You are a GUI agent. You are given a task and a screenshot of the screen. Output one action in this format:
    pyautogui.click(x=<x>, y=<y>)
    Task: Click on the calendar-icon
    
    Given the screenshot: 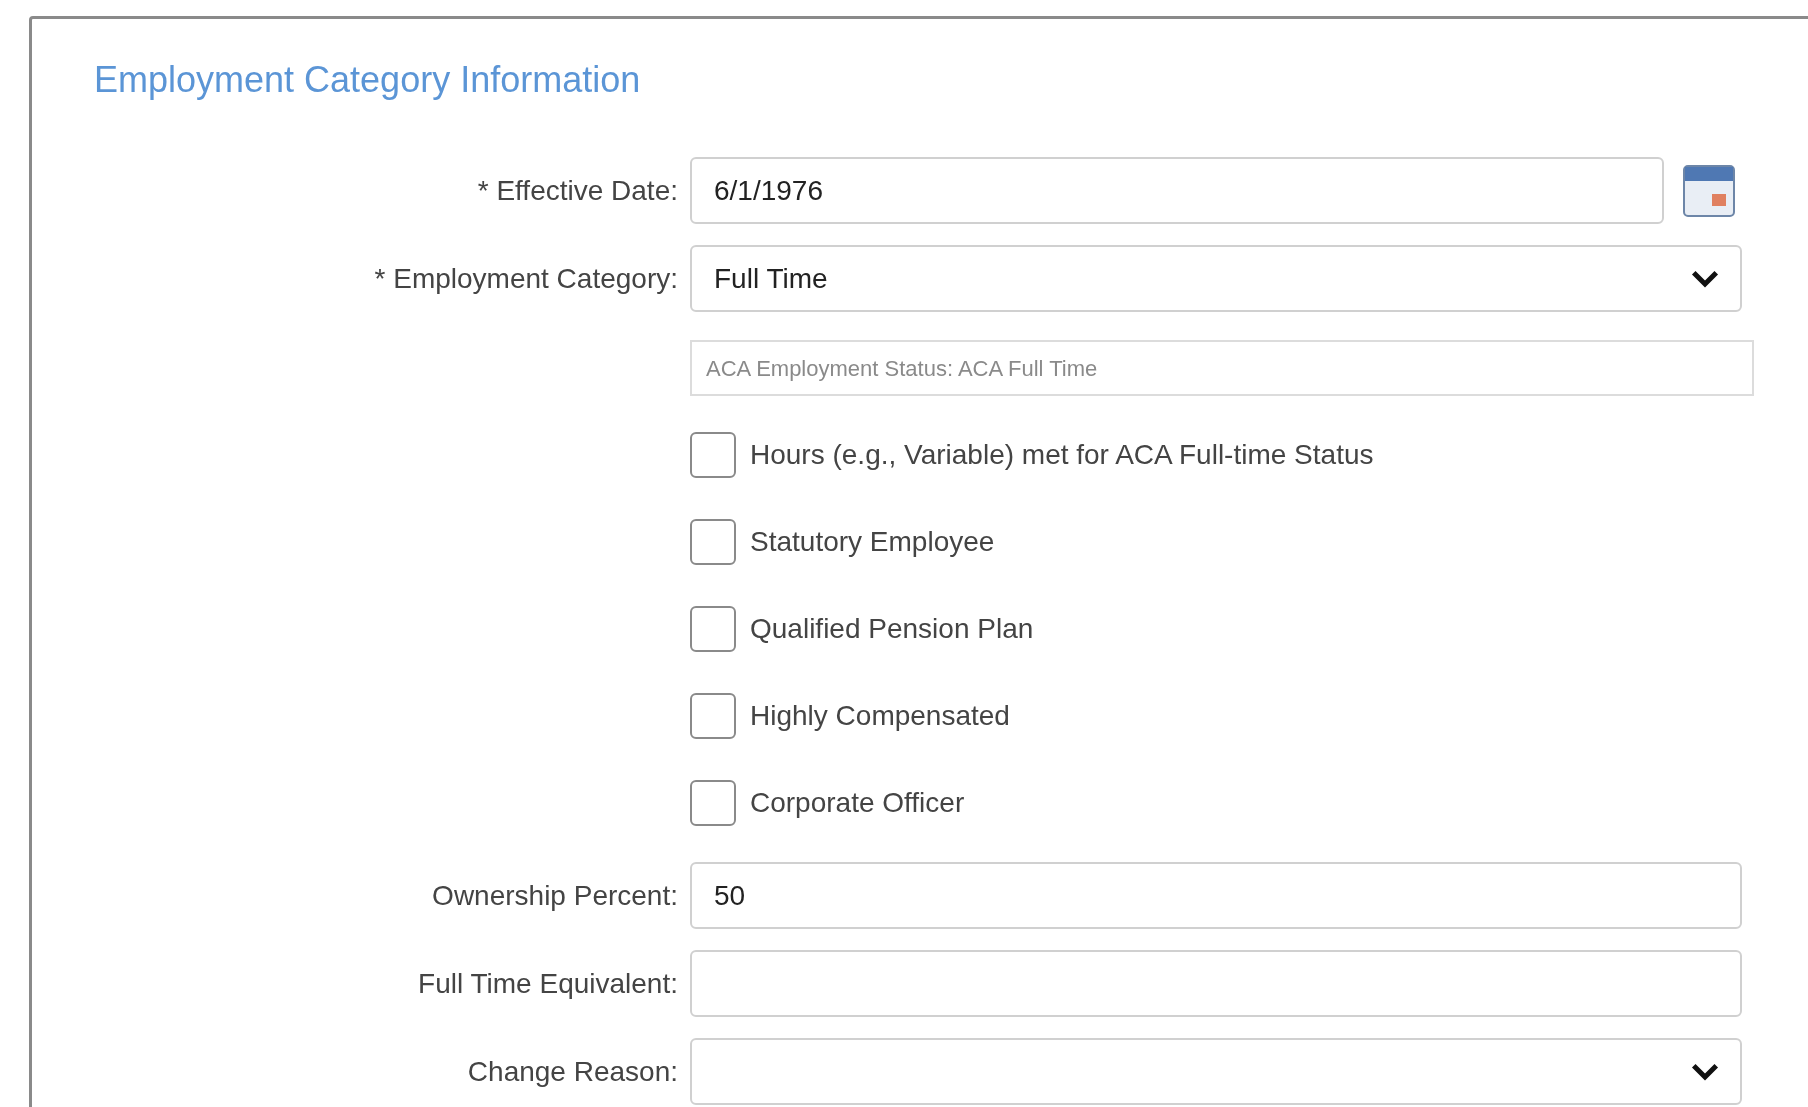 What is the action you would take?
    pyautogui.click(x=1709, y=190)
    